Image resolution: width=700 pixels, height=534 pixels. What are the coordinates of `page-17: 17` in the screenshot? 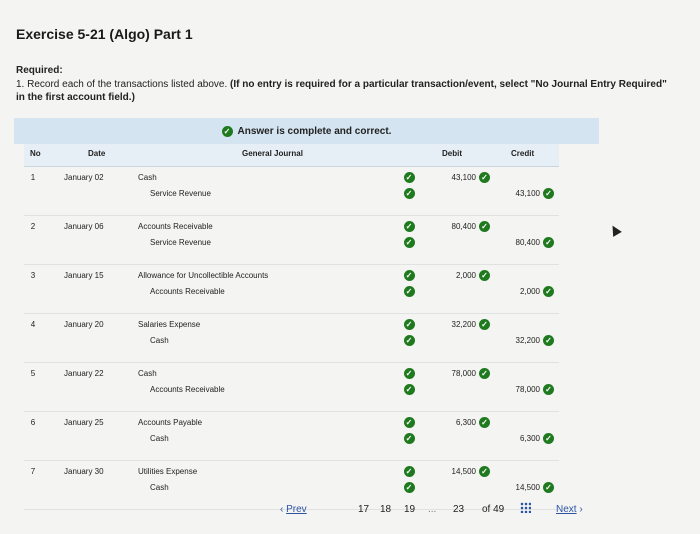 It's located at (363, 509).